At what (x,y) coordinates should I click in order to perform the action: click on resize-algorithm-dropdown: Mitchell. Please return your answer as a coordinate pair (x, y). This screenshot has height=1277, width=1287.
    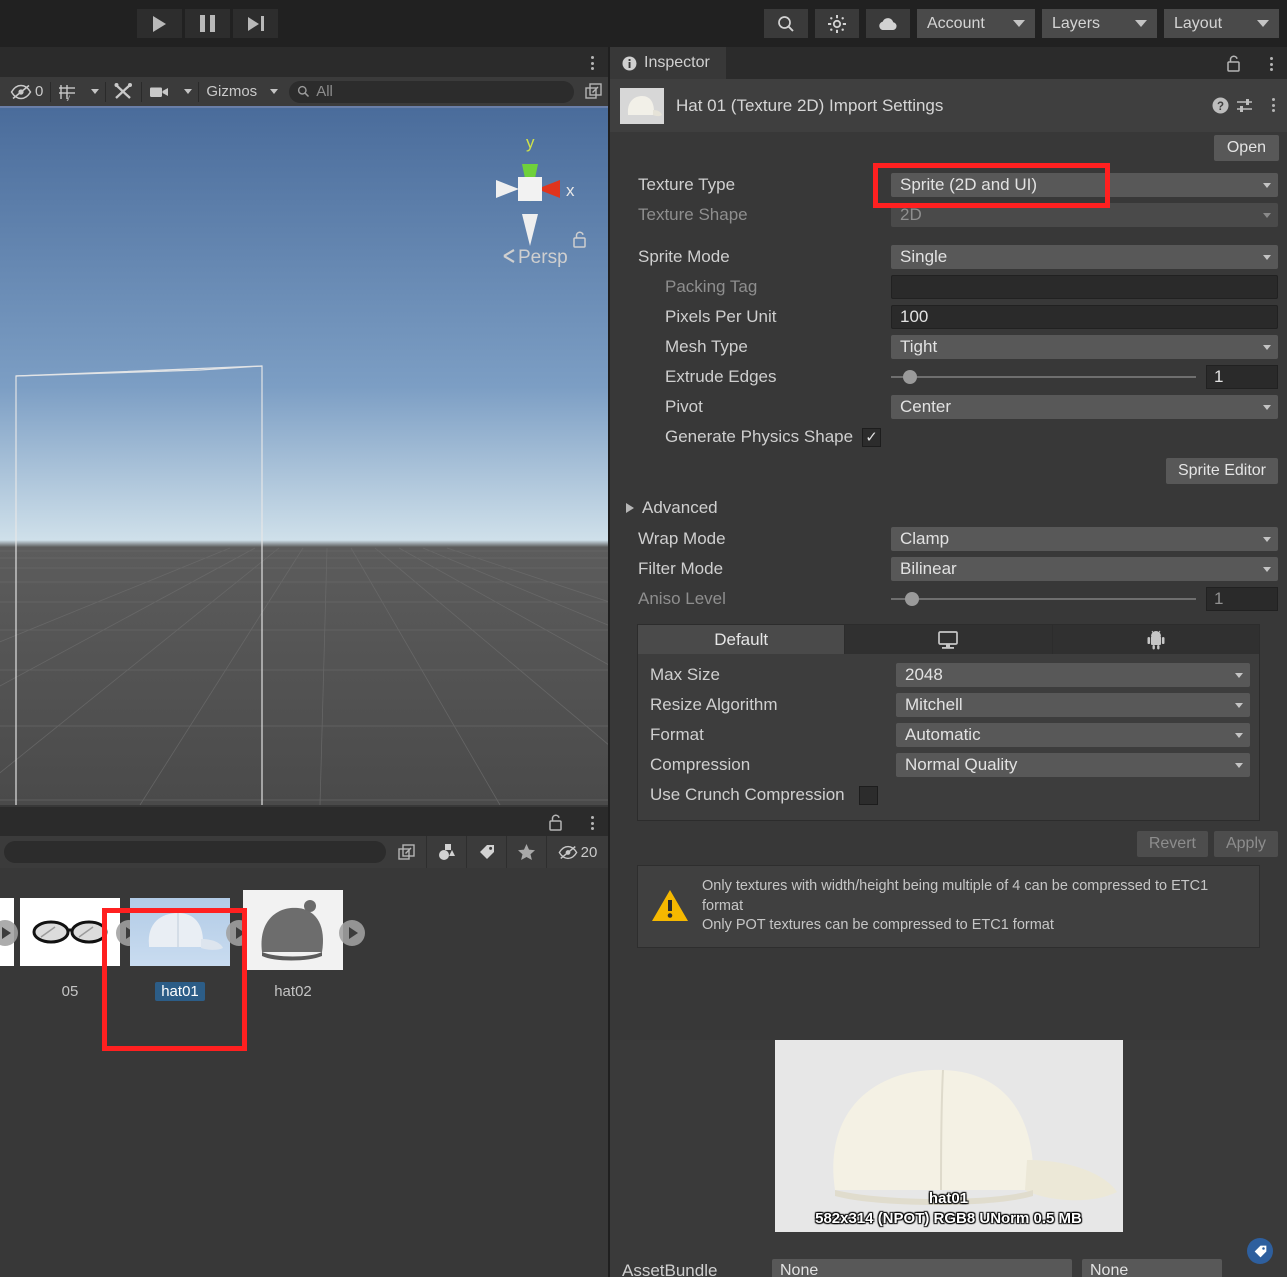
    Looking at the image, I should click on (1073, 705).